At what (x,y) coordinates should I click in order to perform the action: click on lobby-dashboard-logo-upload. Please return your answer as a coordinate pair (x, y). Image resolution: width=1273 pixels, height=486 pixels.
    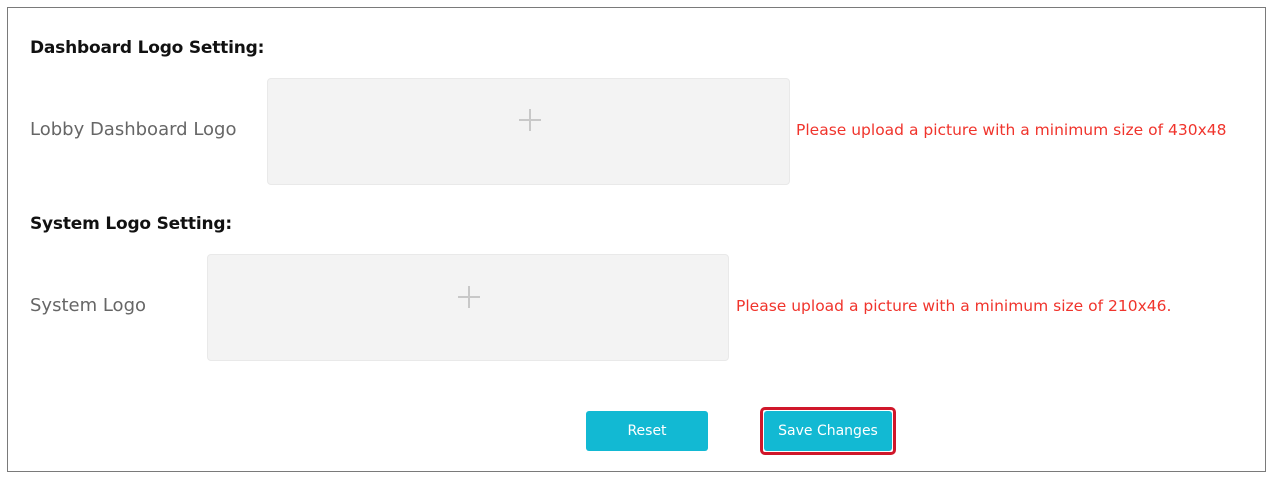
    Looking at the image, I should click on (528, 131).